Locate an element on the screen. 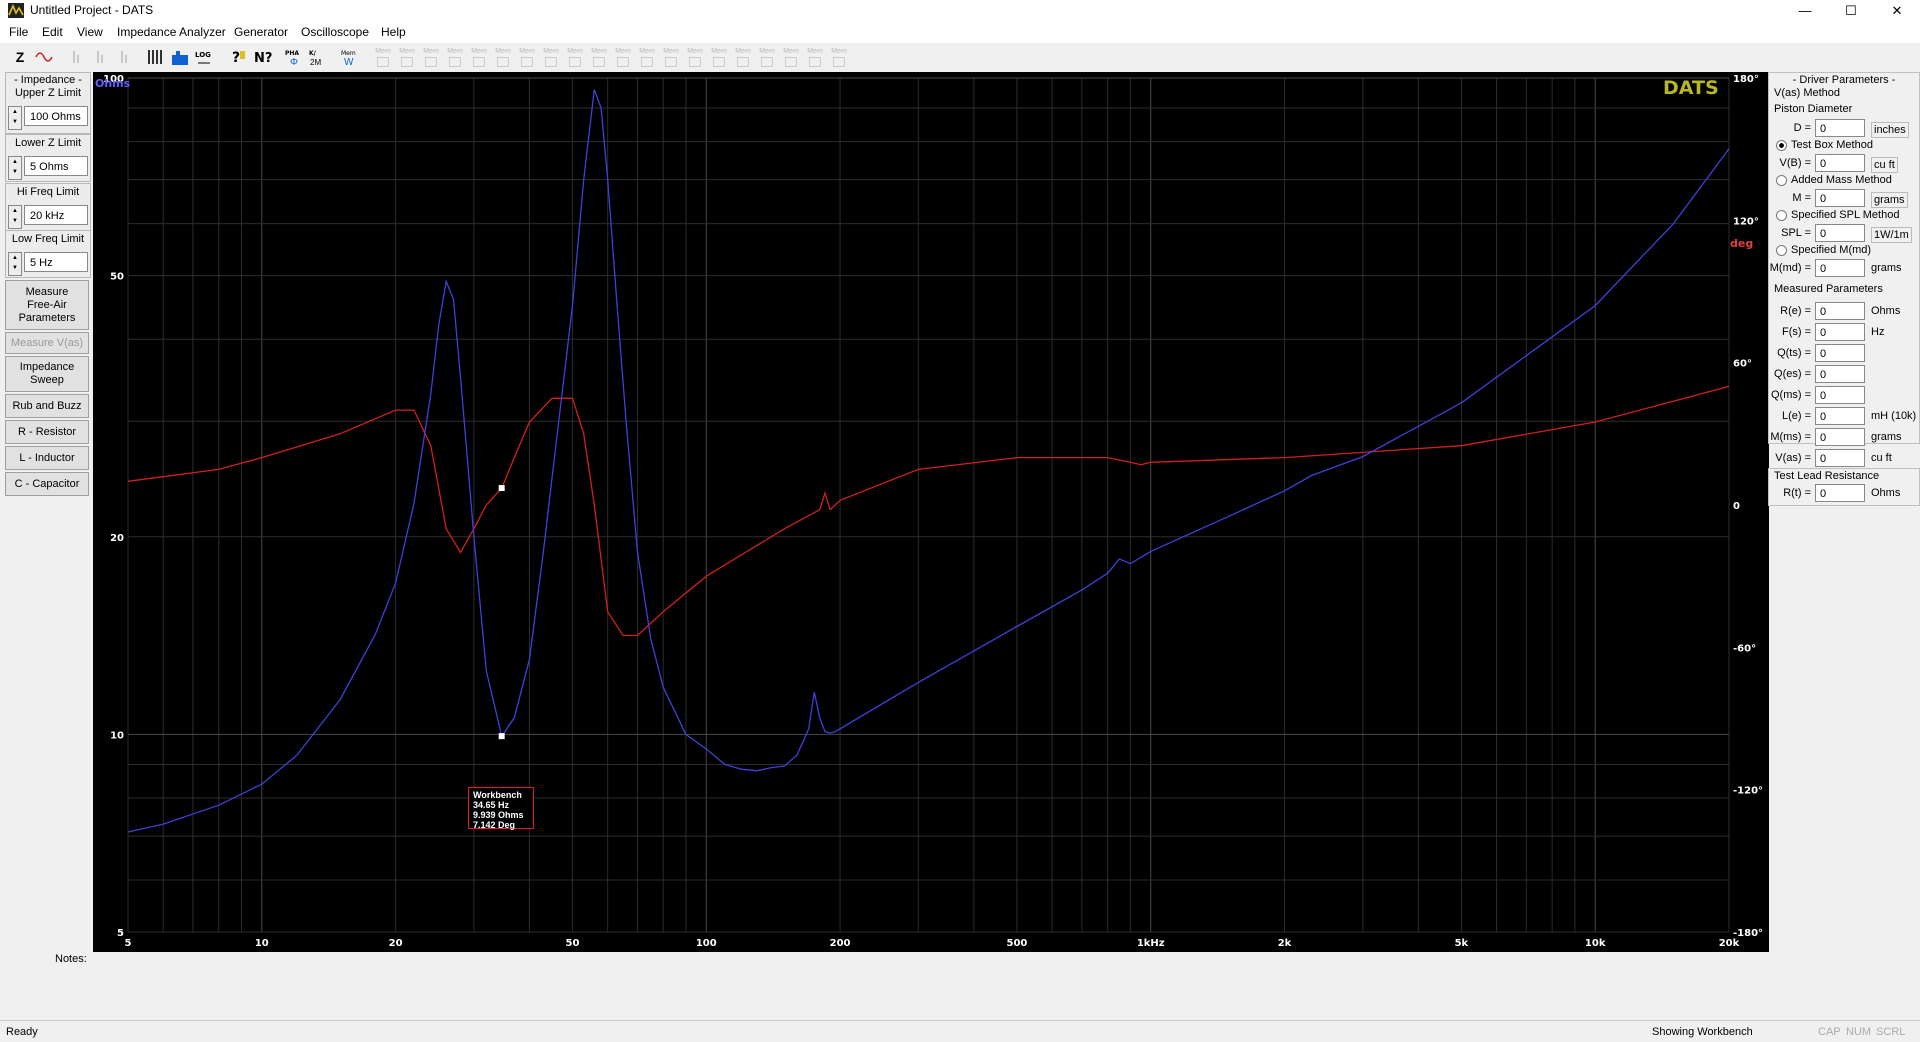 The image size is (1920, 1042). memory-slot-12-button: Mem is located at coordinates (647, 57).